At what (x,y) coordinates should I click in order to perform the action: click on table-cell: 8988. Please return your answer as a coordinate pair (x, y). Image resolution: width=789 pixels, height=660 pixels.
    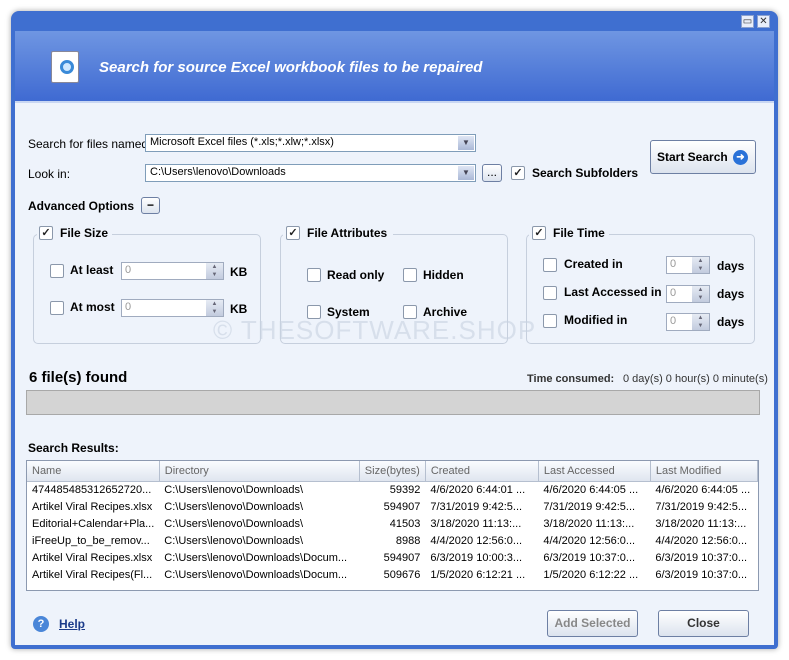
    Looking at the image, I should click on (408, 540).